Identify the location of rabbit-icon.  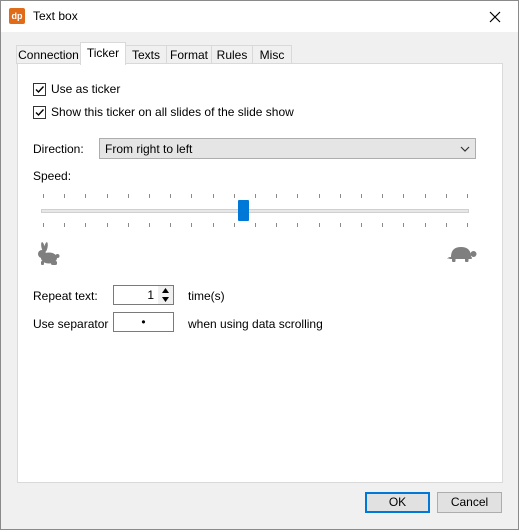
(49, 253).